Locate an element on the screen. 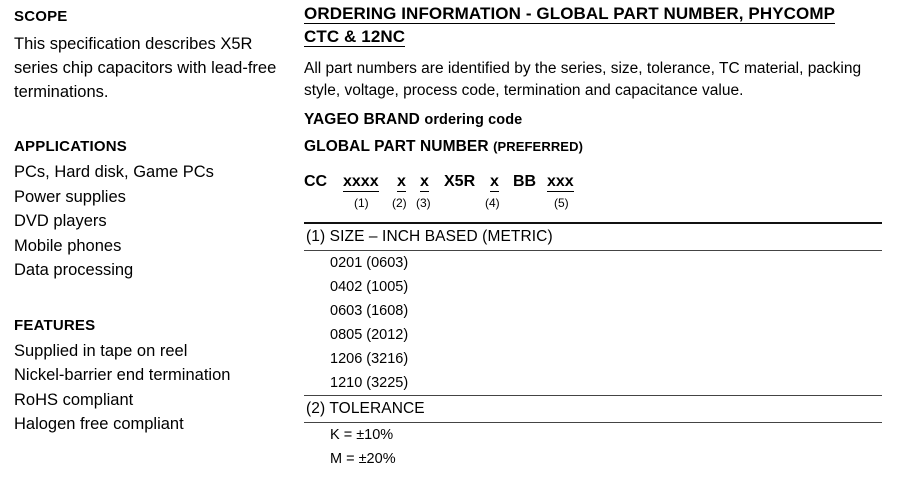  global-part-number-suffix: (PREFERRED) is located at coordinates (538, 146).